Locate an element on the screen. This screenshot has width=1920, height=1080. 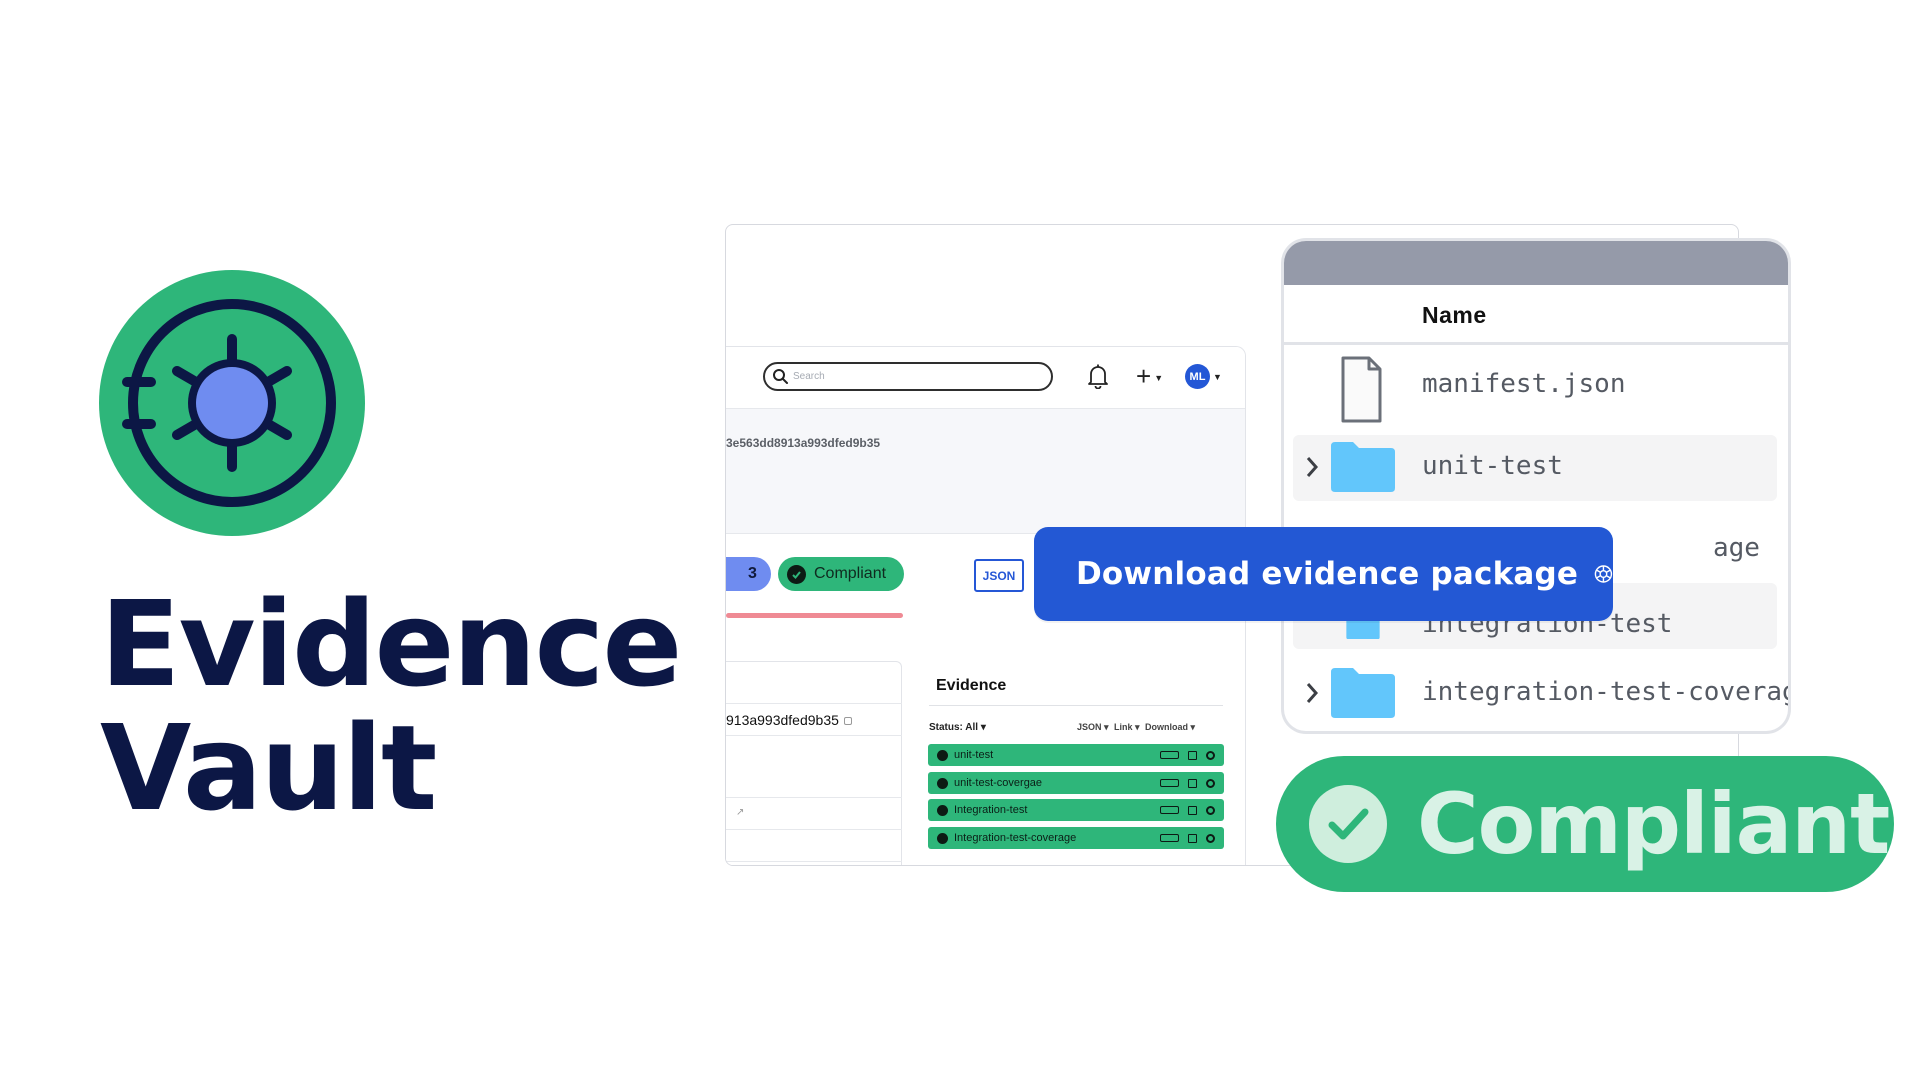
filter-json: JSON ▾ is located at coordinates (1093, 727).